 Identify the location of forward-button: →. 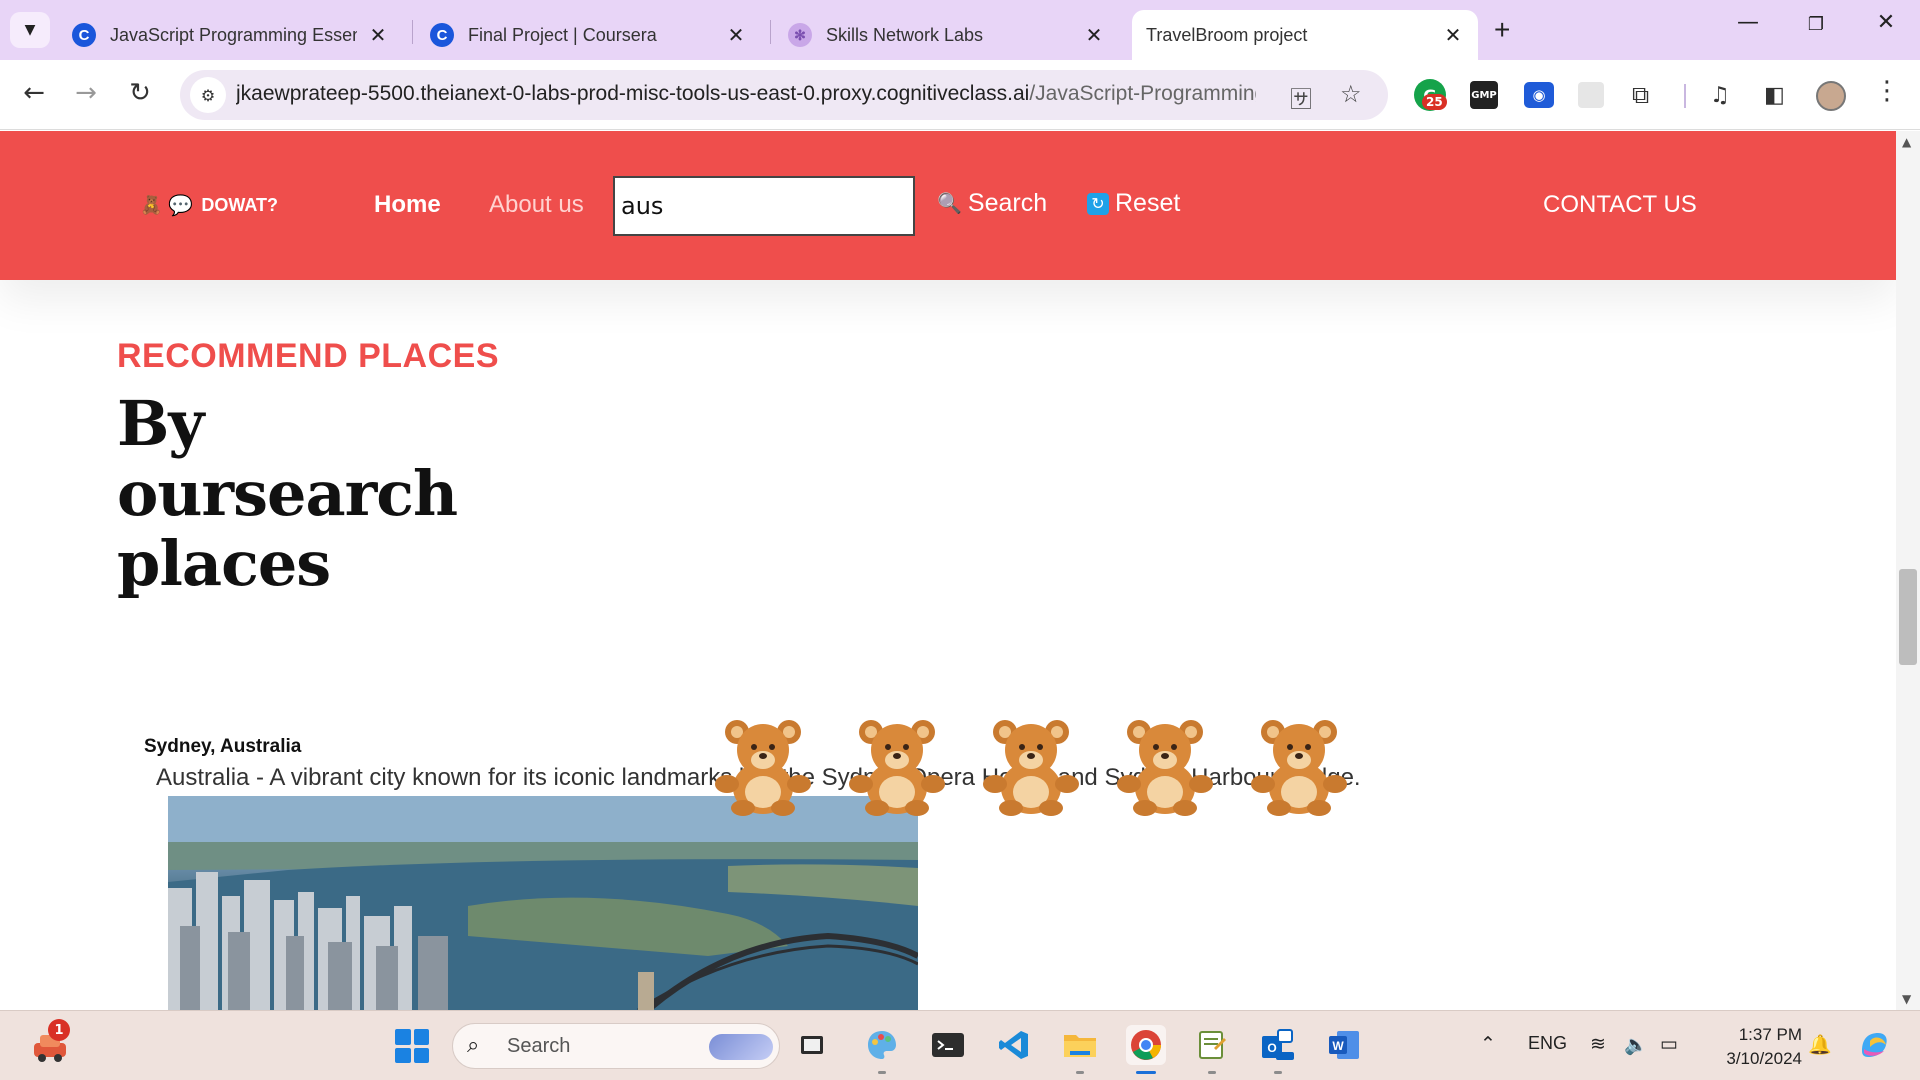
(86, 93).